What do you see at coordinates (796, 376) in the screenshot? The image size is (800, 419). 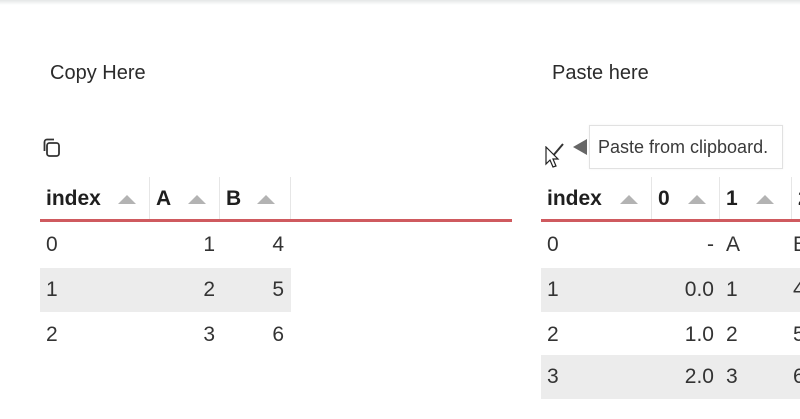 I see `cell-2: 6` at bounding box center [796, 376].